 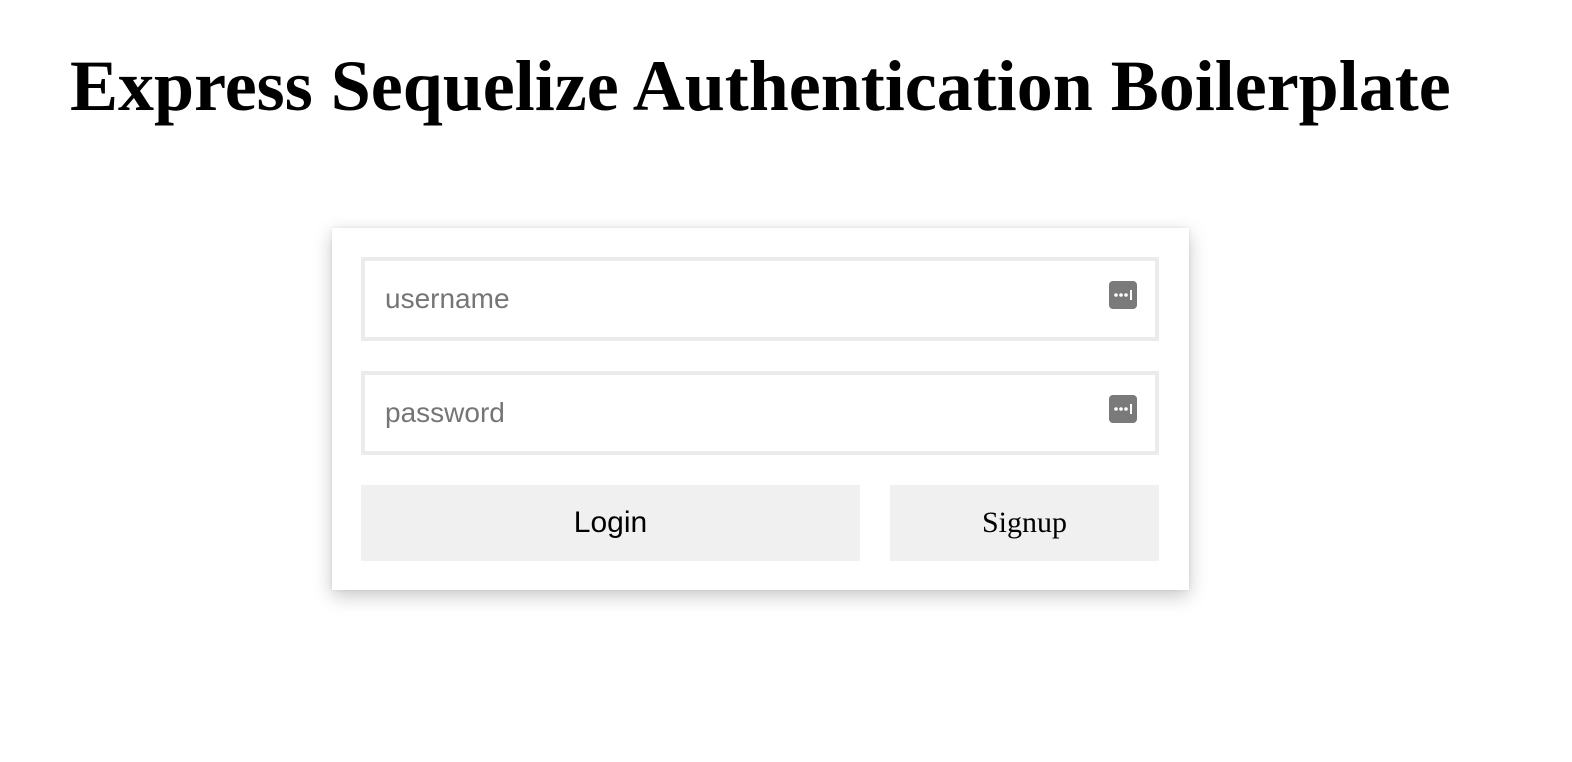 I want to click on login-button: Login, so click(x=610, y=523).